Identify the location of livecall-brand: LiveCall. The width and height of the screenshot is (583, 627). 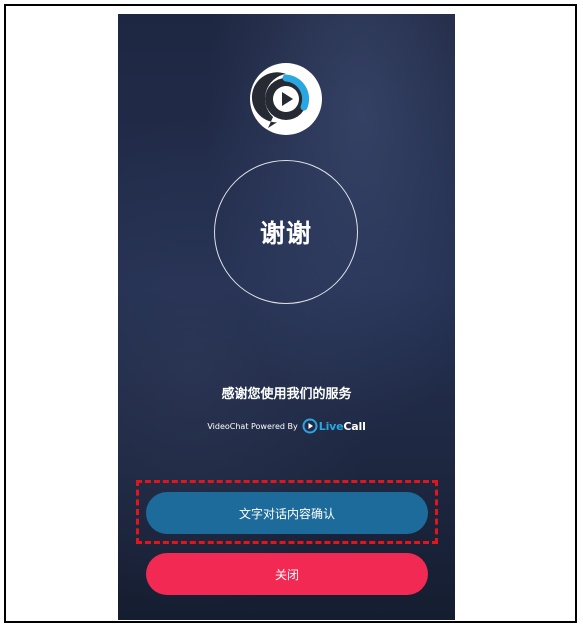
(342, 426).